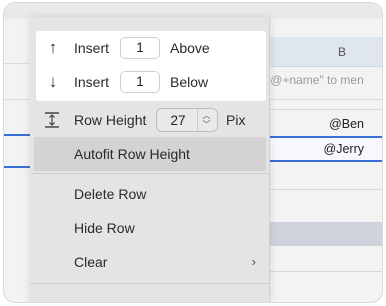  What do you see at coordinates (206, 124) in the screenshot?
I see `stepper-down-icon: ﹀` at bounding box center [206, 124].